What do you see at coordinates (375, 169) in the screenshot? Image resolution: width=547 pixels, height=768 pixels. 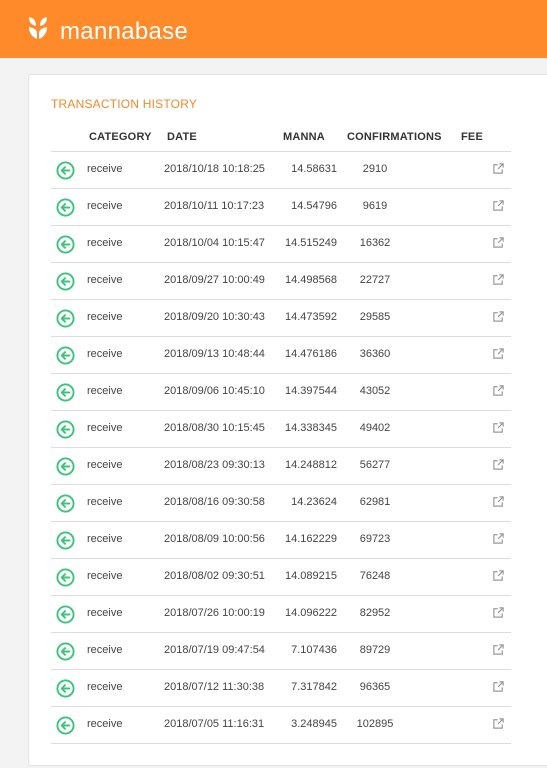 I see `confirmations-cell: 2910` at bounding box center [375, 169].